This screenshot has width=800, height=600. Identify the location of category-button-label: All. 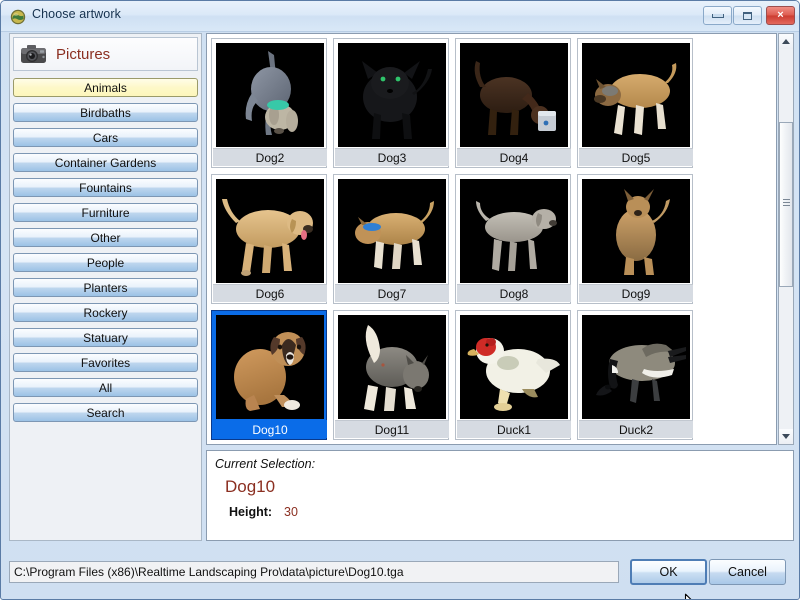
(105, 387).